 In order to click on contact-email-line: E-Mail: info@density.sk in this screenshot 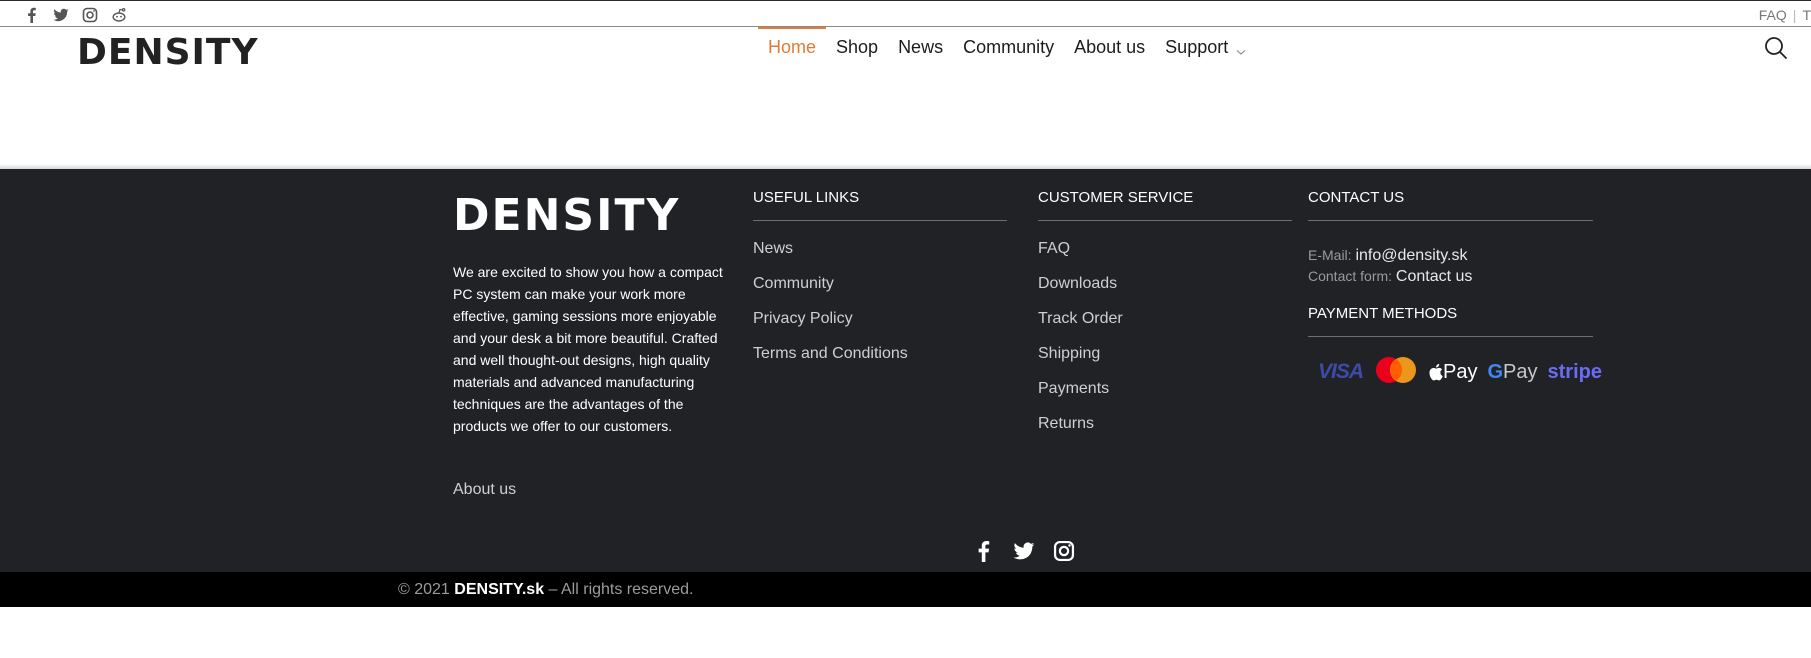, I will do `click(1450, 255)`.